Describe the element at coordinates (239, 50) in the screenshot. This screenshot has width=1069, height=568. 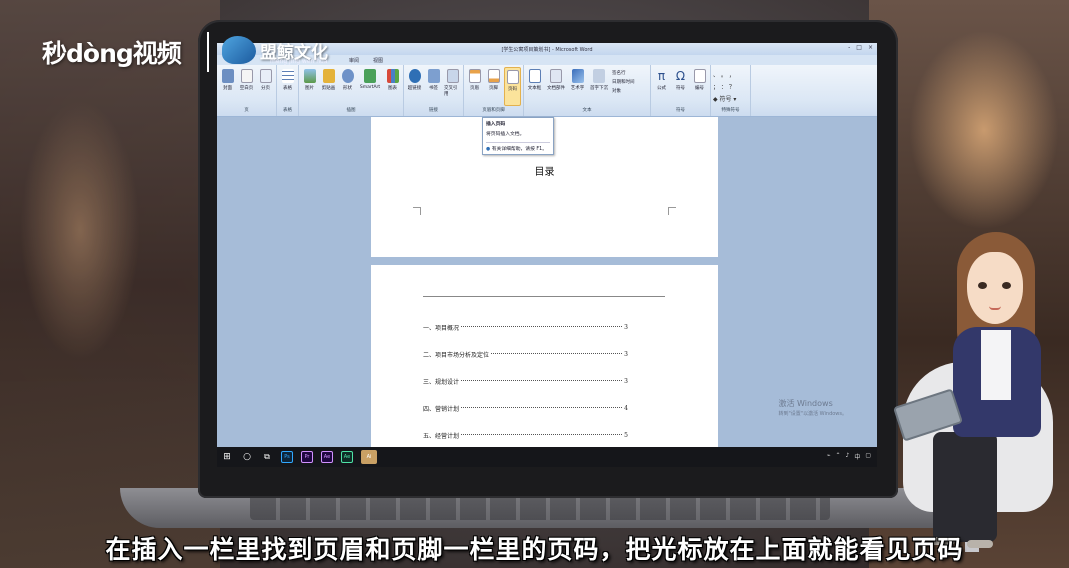
I see `whale-icon` at that location.